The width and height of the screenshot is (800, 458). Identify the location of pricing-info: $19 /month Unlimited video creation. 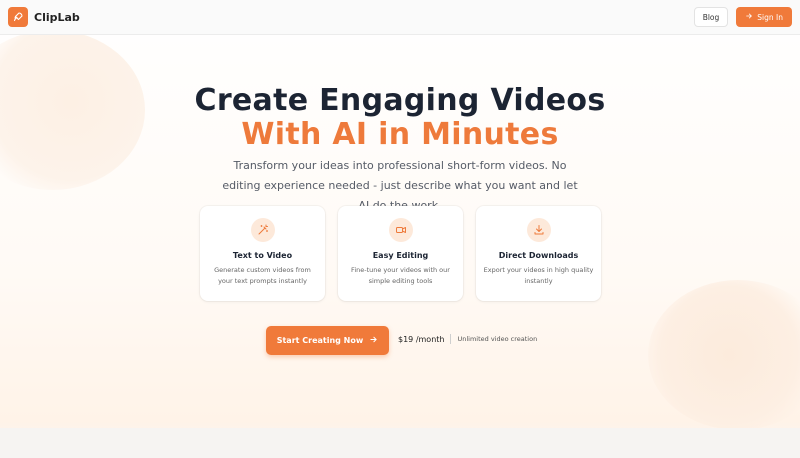
(467, 339).